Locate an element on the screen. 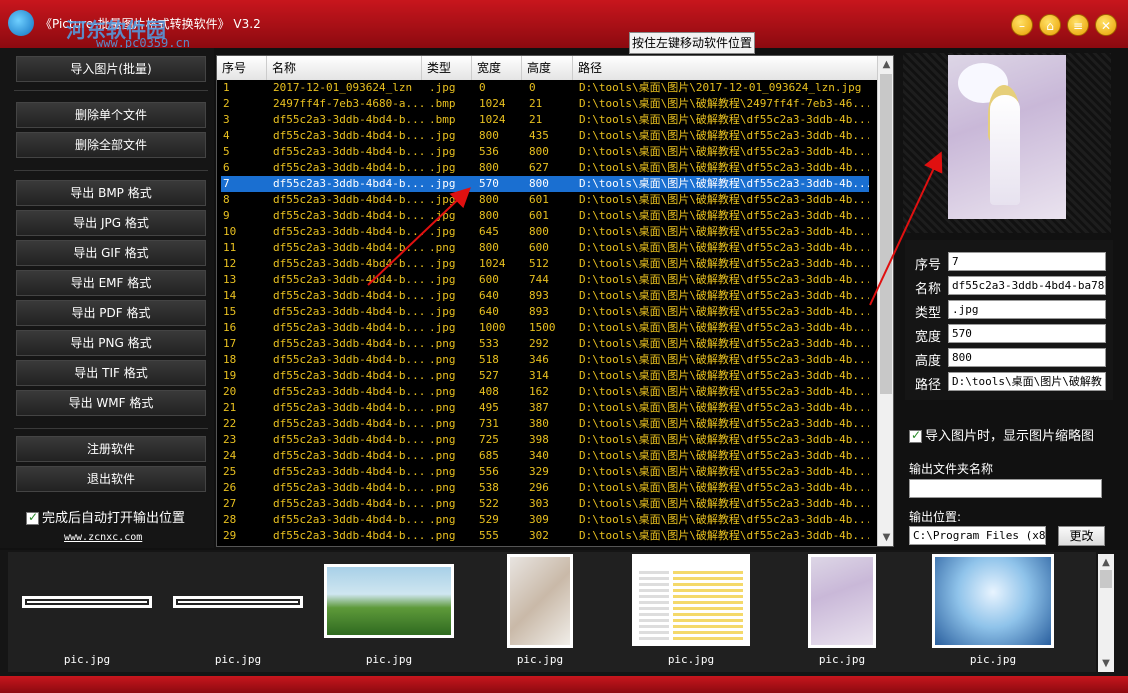 This screenshot has height=693, width=1128. thumb-scroll-up-icon: ▲ is located at coordinates (1106, 562).